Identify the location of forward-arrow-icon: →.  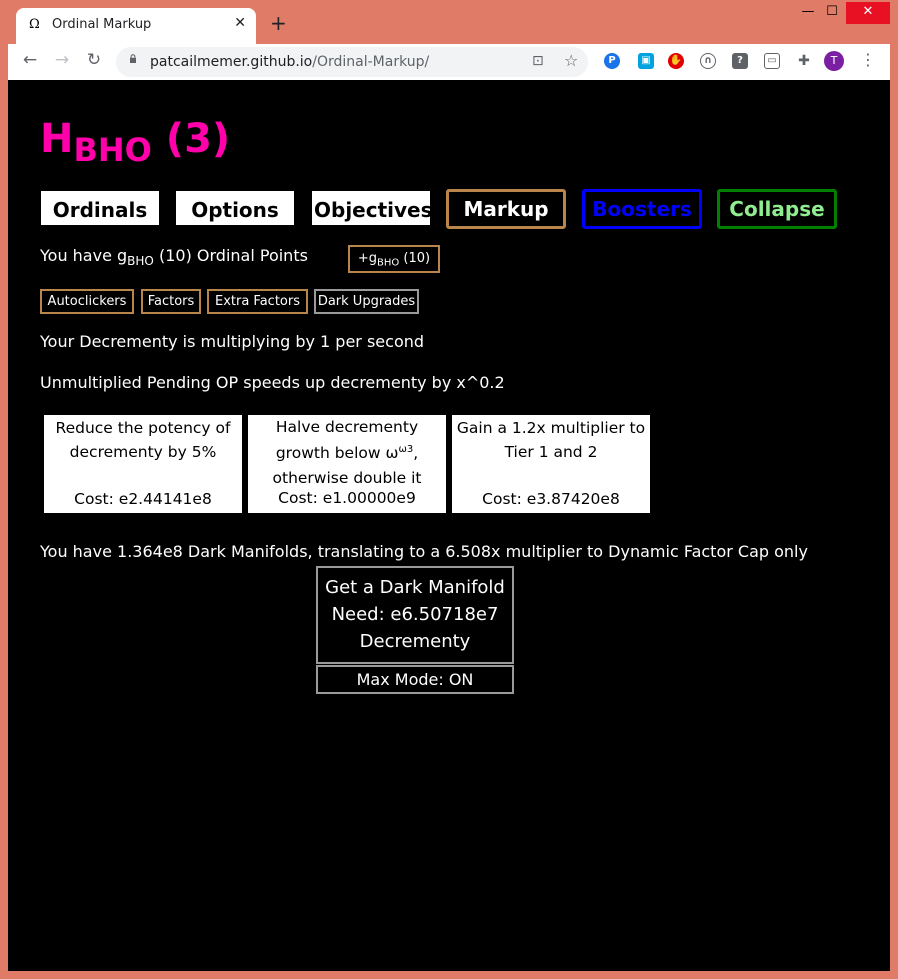
(62, 60).